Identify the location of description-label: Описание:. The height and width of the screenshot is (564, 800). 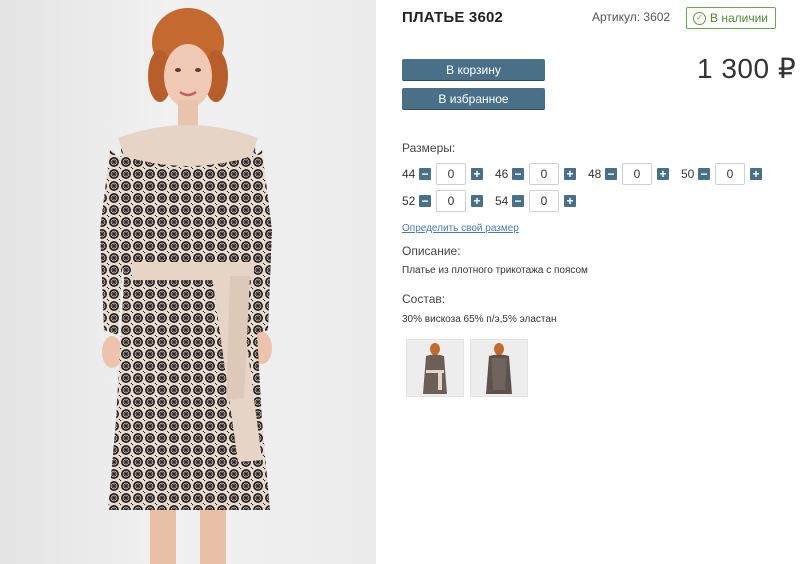
(431, 251).